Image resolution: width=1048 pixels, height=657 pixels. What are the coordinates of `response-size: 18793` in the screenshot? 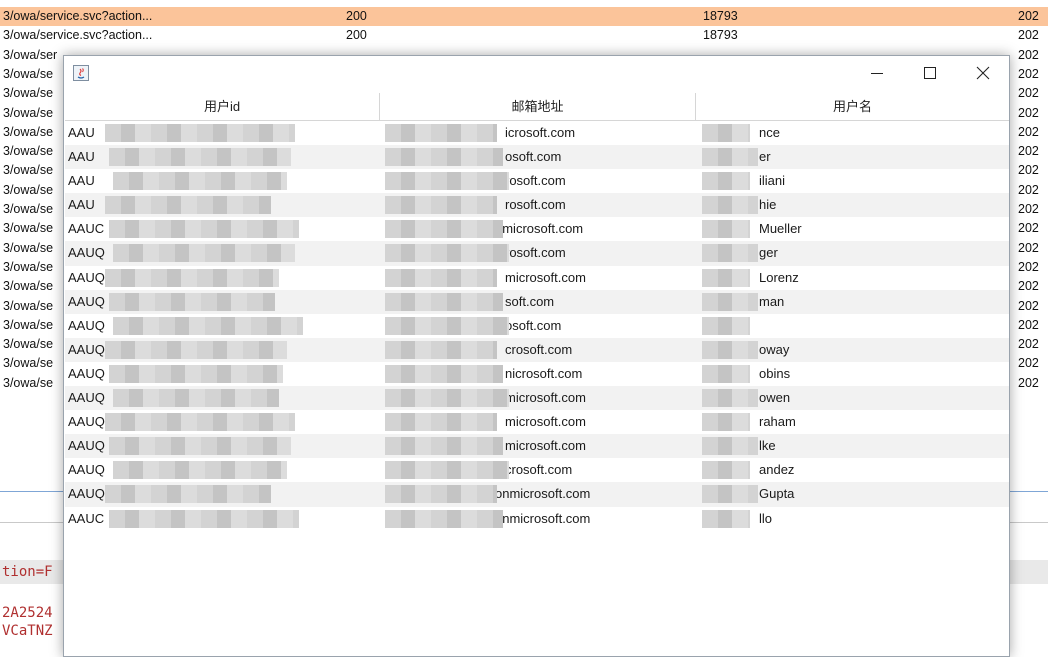 It's located at (720, 16).